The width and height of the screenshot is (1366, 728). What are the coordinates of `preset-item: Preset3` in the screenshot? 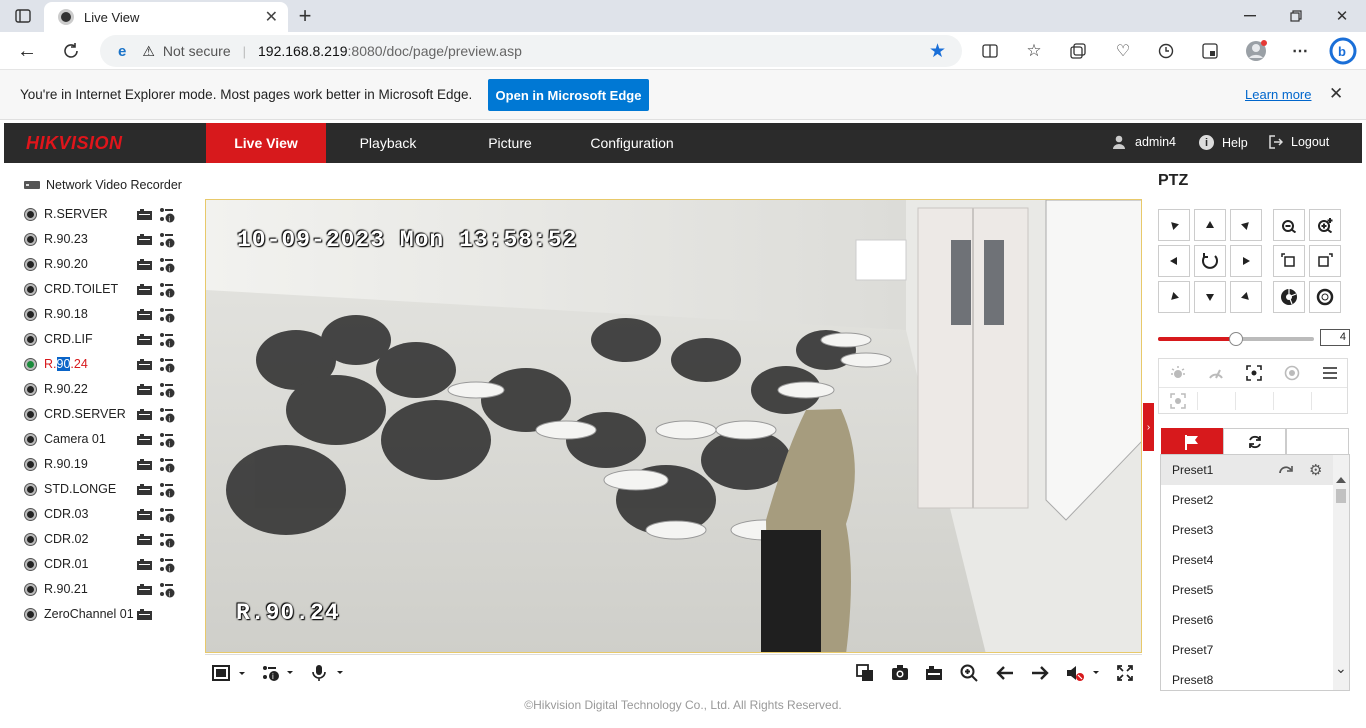 It's located at (1255, 530).